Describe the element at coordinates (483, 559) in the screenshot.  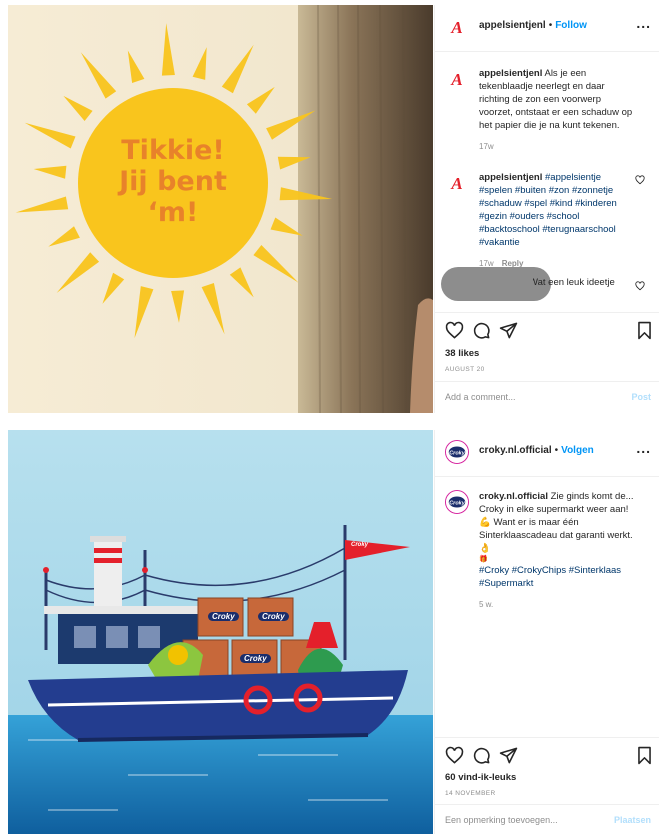
I see `gift-emoji: 🎁` at that location.